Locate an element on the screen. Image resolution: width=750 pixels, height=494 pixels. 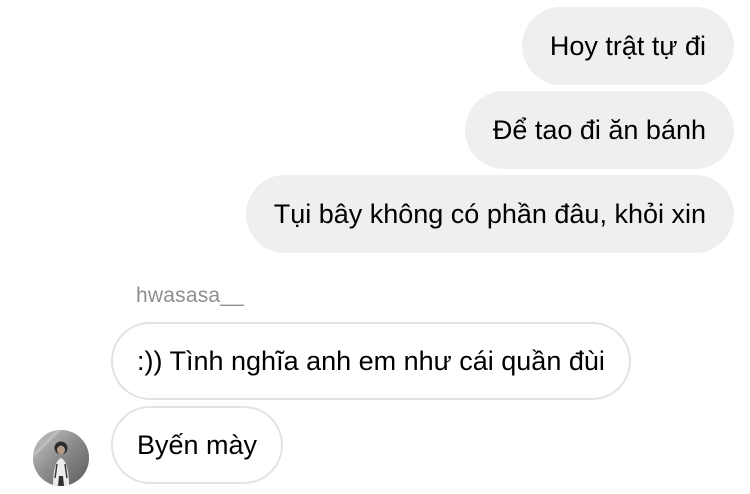
profile-photo-icon is located at coordinates (61, 458).